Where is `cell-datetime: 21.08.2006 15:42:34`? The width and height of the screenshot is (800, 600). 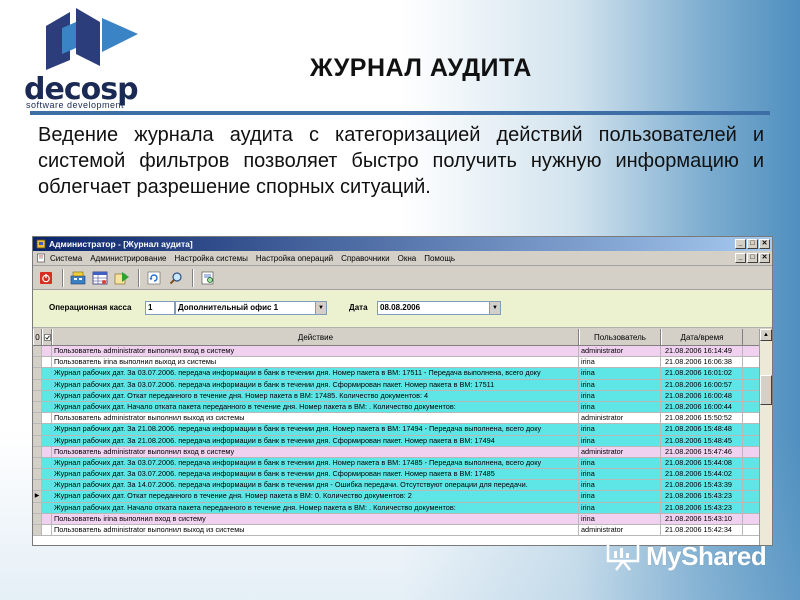
cell-datetime: 21.08.2006 15:42:34 is located at coordinates (702, 530).